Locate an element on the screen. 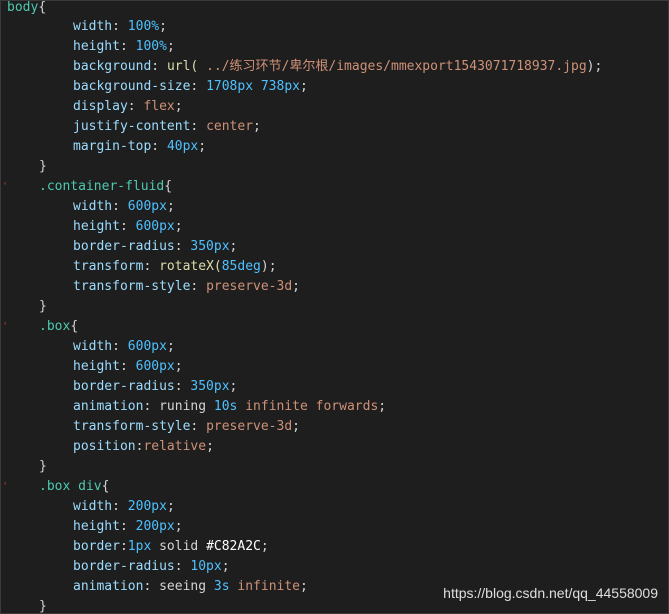 This screenshot has width=669, height=614. css-value: 85deg is located at coordinates (241, 266).